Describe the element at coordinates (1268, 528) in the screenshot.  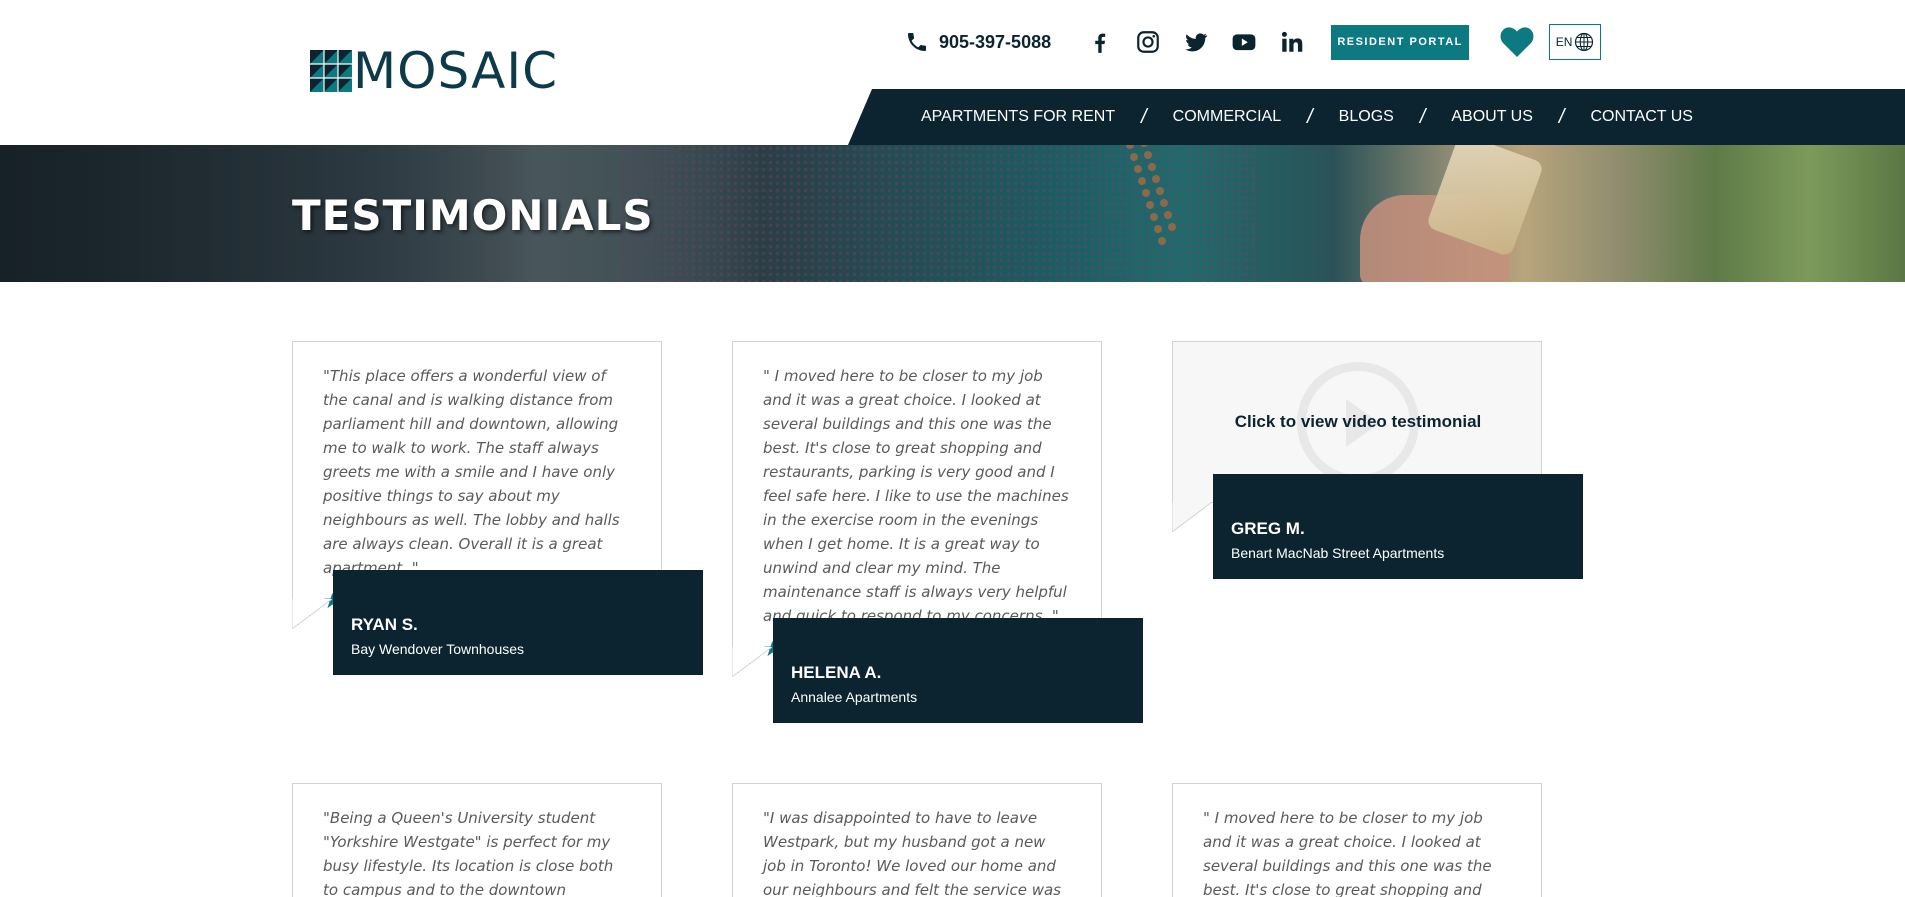
I see `author-name: GREG M.` at that location.